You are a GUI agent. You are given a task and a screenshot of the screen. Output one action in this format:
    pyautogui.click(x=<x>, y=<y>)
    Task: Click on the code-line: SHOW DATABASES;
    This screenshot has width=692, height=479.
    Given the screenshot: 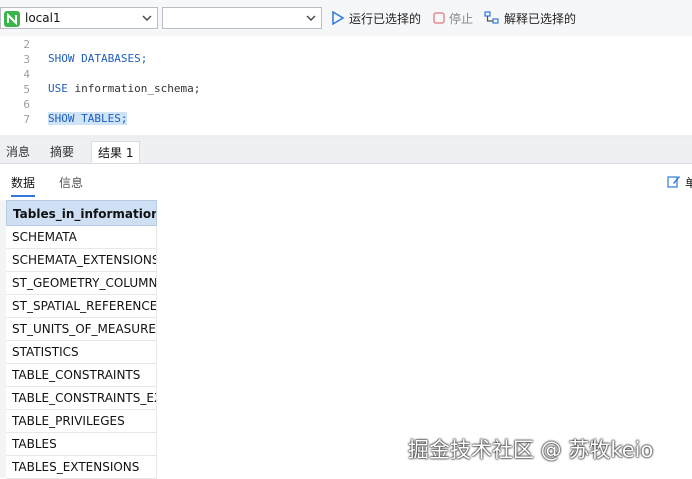 What is the action you would take?
    pyautogui.click(x=98, y=58)
    